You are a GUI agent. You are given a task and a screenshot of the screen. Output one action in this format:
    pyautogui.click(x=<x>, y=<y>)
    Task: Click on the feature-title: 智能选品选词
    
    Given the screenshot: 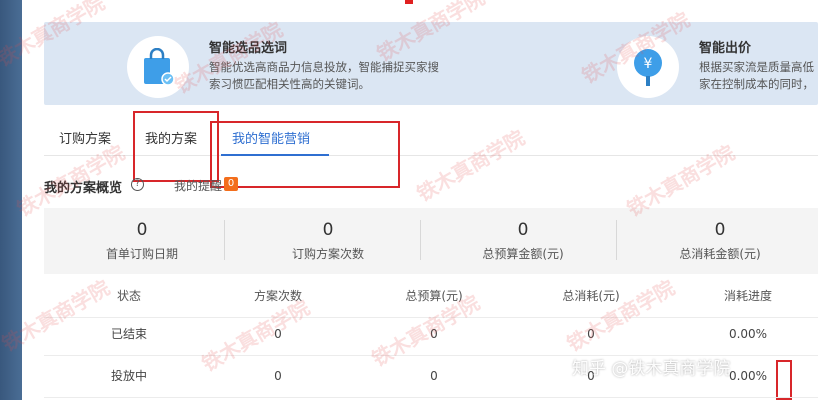 What is the action you would take?
    pyautogui.click(x=248, y=48)
    